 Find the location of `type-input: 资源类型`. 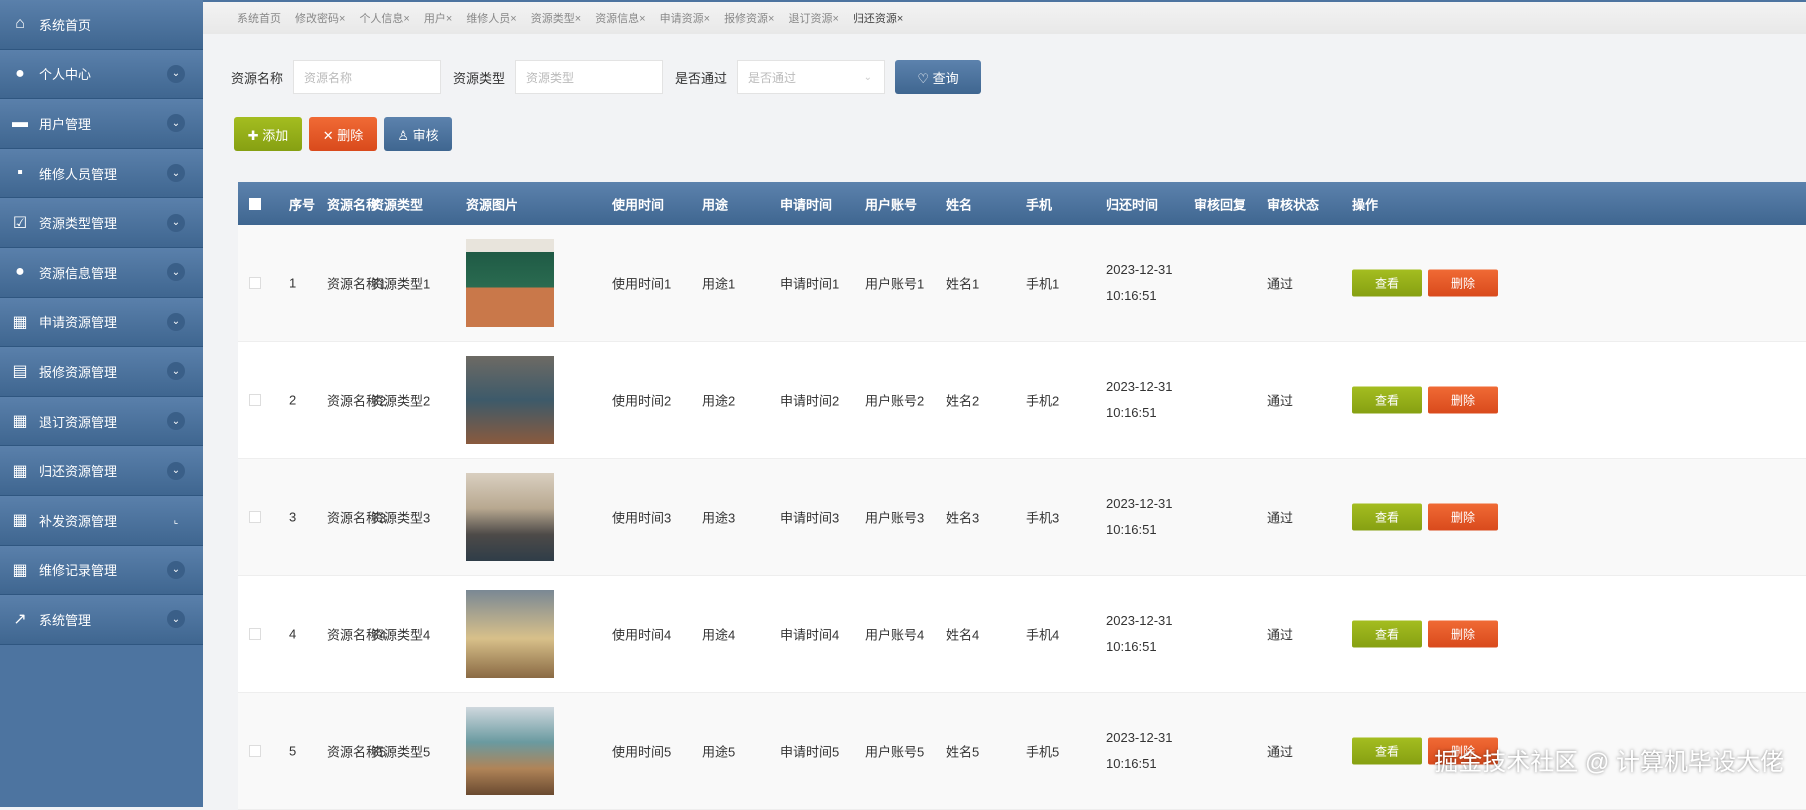

type-input: 资源类型 is located at coordinates (589, 77).